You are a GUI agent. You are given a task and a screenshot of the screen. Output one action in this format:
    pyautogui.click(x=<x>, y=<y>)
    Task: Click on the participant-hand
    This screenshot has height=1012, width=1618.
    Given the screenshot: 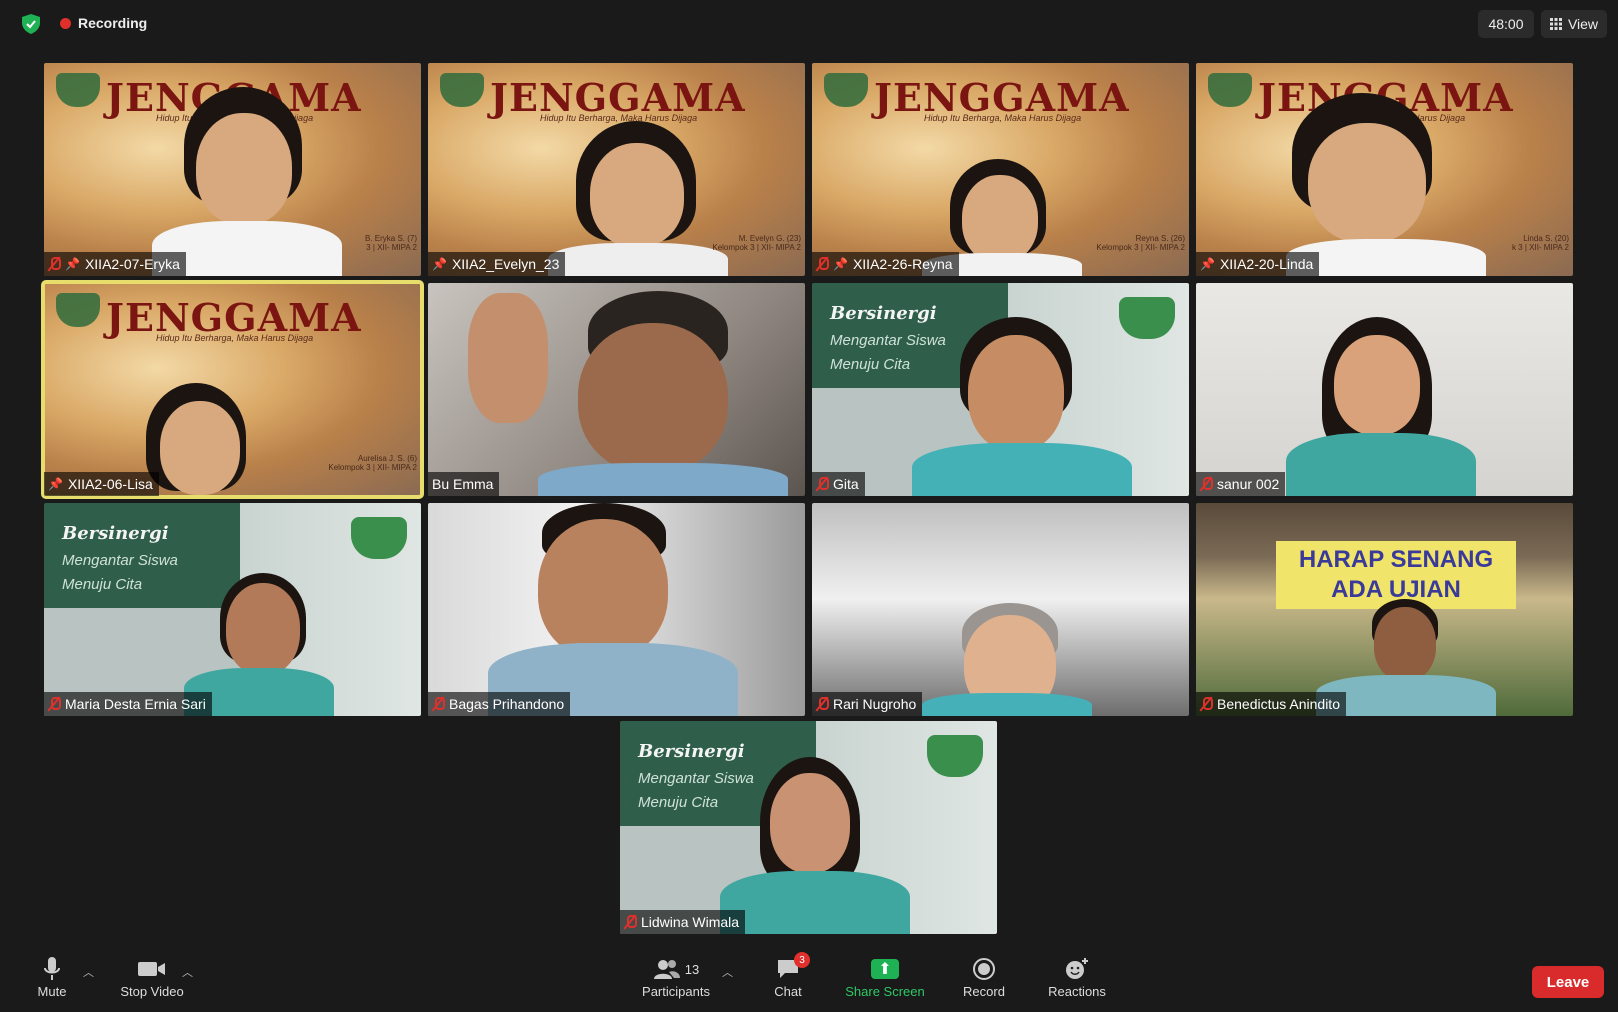 What is the action you would take?
    pyautogui.click(x=508, y=358)
    